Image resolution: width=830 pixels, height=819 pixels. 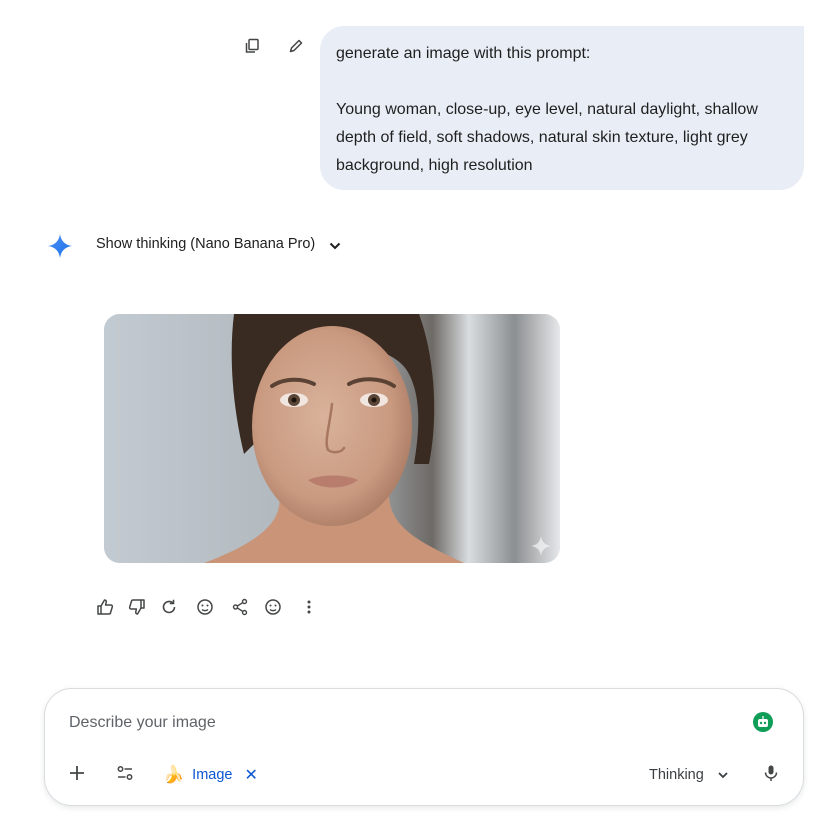 I want to click on prompt-input, so click(x=369, y=723).